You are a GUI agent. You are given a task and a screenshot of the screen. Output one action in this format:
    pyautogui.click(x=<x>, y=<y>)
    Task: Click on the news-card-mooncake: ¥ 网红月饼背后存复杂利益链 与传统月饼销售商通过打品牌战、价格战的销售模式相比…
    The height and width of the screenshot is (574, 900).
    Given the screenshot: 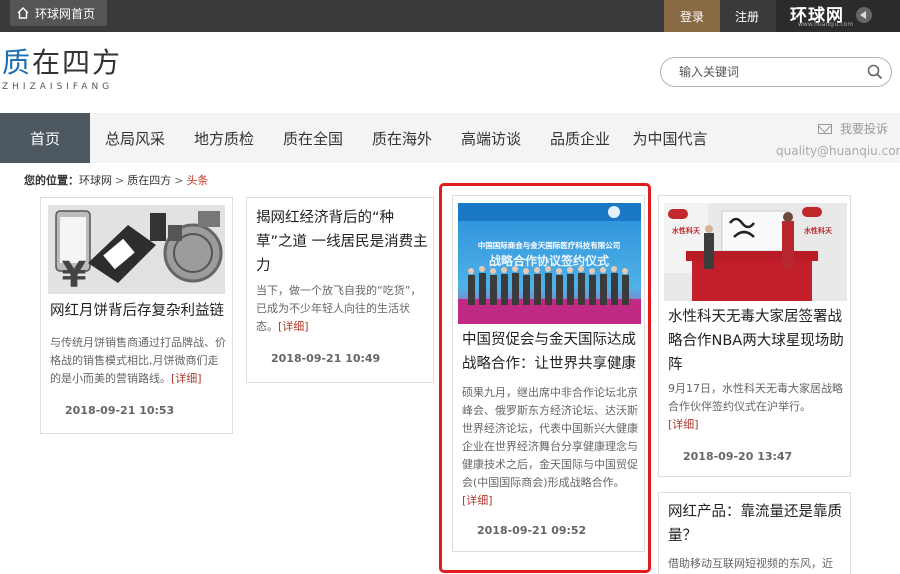 What is the action you would take?
    pyautogui.click(x=136, y=315)
    